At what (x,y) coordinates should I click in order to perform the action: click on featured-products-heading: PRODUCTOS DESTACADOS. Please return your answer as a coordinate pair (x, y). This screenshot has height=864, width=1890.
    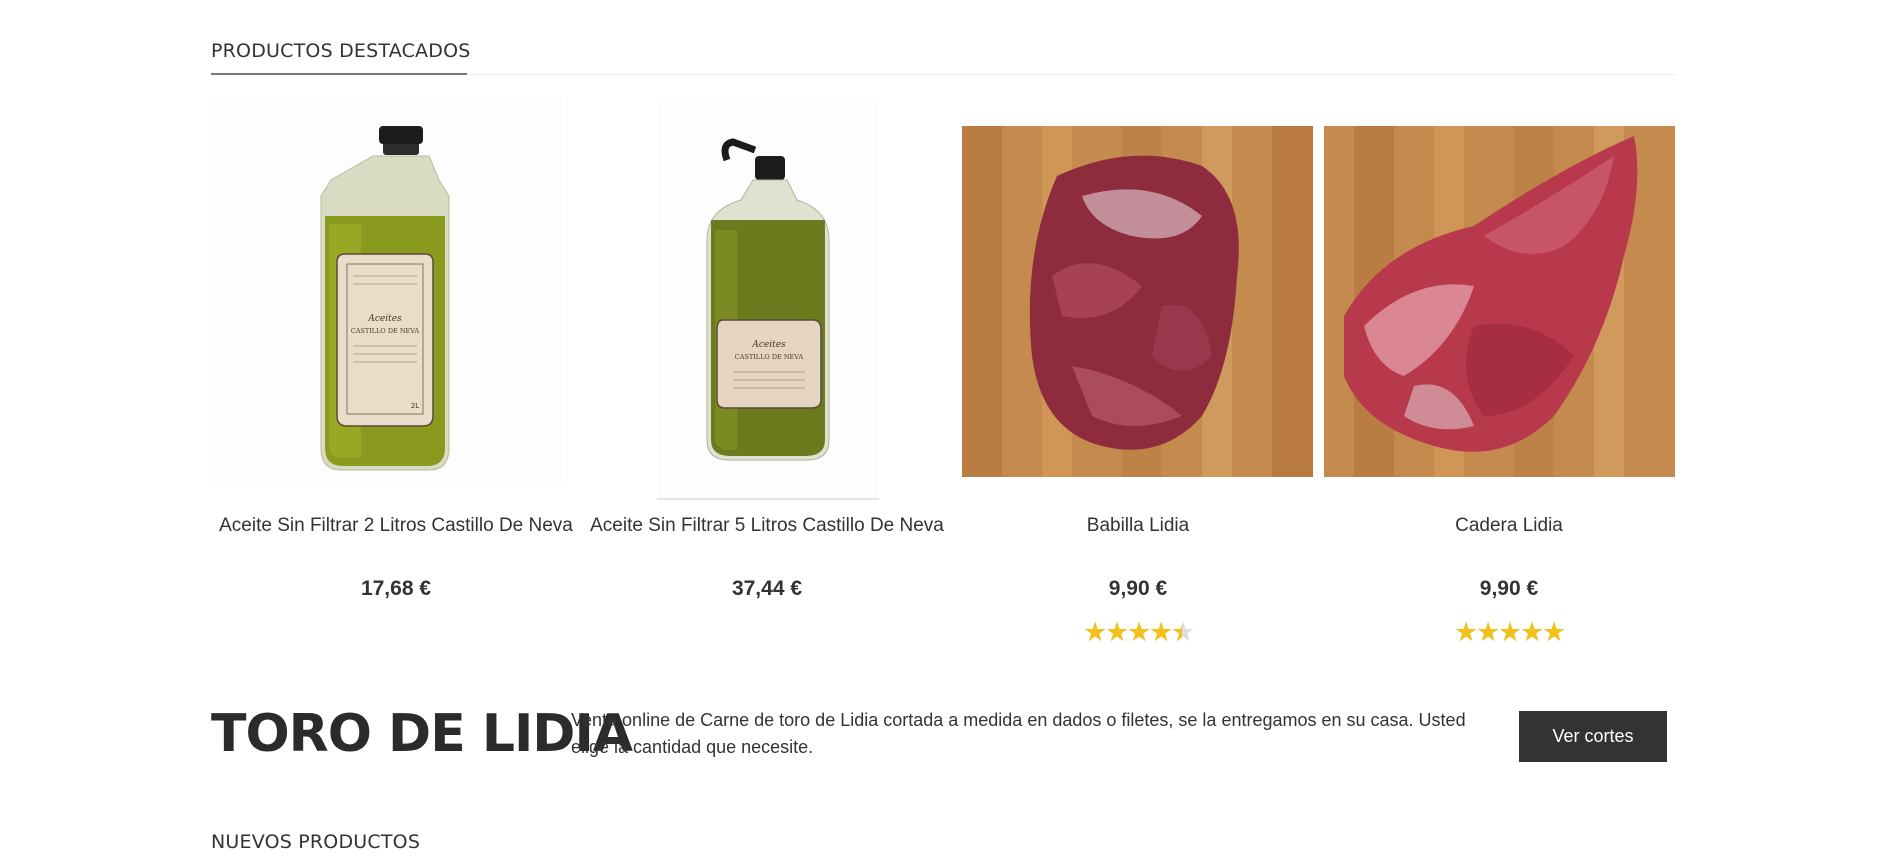
    Looking at the image, I should click on (341, 51).